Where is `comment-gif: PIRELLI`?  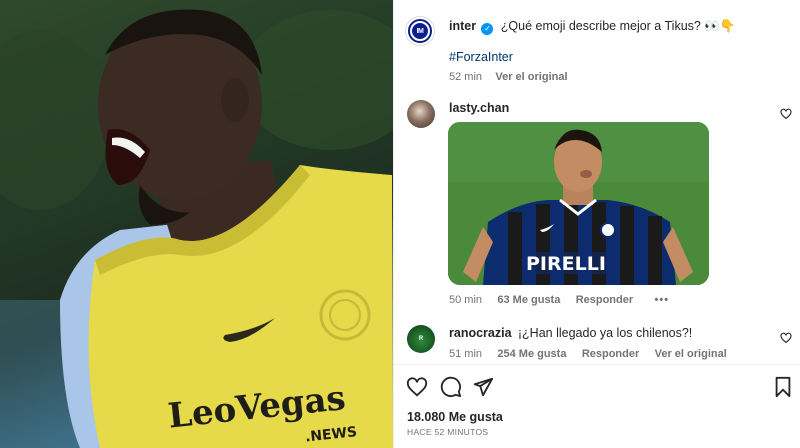 comment-gif: PIRELLI is located at coordinates (578, 203).